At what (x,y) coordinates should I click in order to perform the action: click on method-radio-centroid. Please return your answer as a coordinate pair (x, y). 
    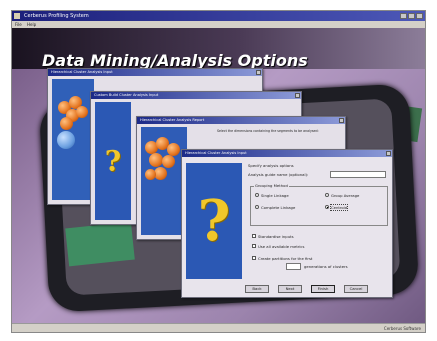
    Looking at the image, I should click on (327, 207).